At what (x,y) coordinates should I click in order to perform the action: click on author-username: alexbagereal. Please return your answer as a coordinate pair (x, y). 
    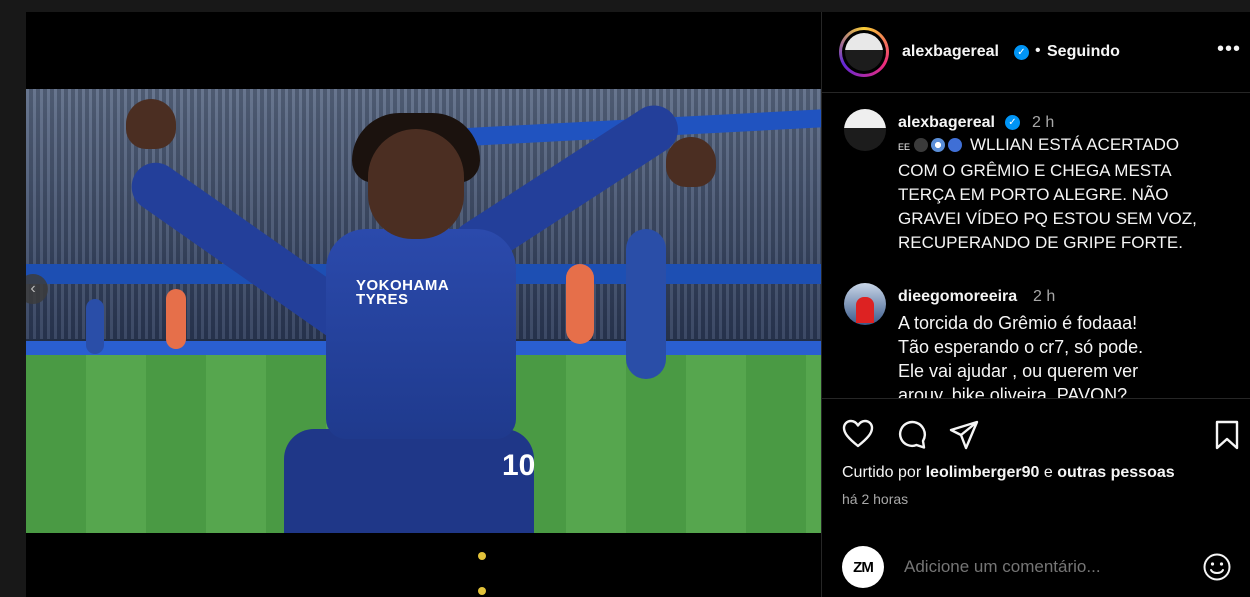
    Looking at the image, I should click on (950, 52).